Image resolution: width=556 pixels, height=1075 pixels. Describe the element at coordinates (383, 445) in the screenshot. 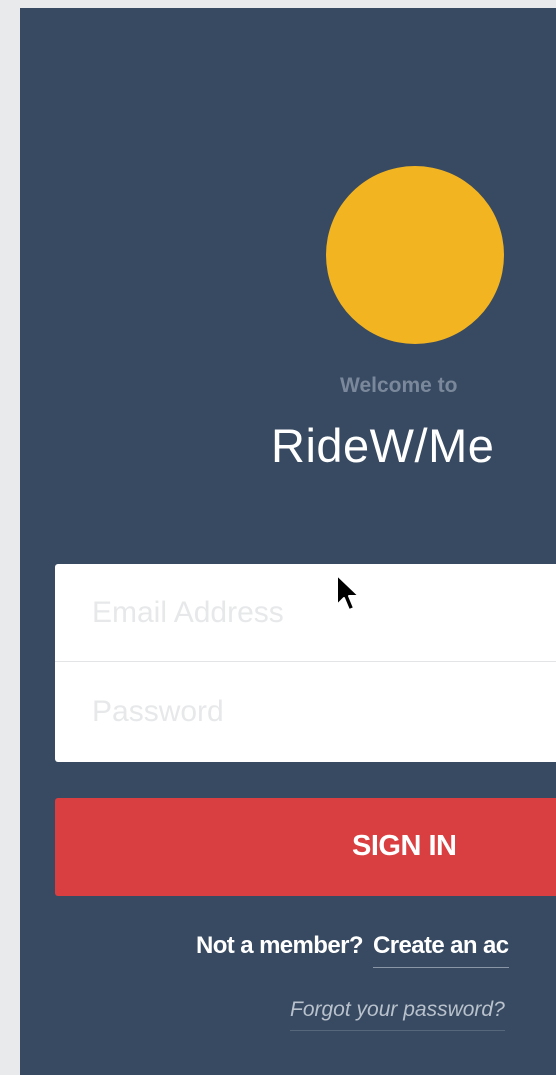

I see `app-title: RideW/Me` at that location.